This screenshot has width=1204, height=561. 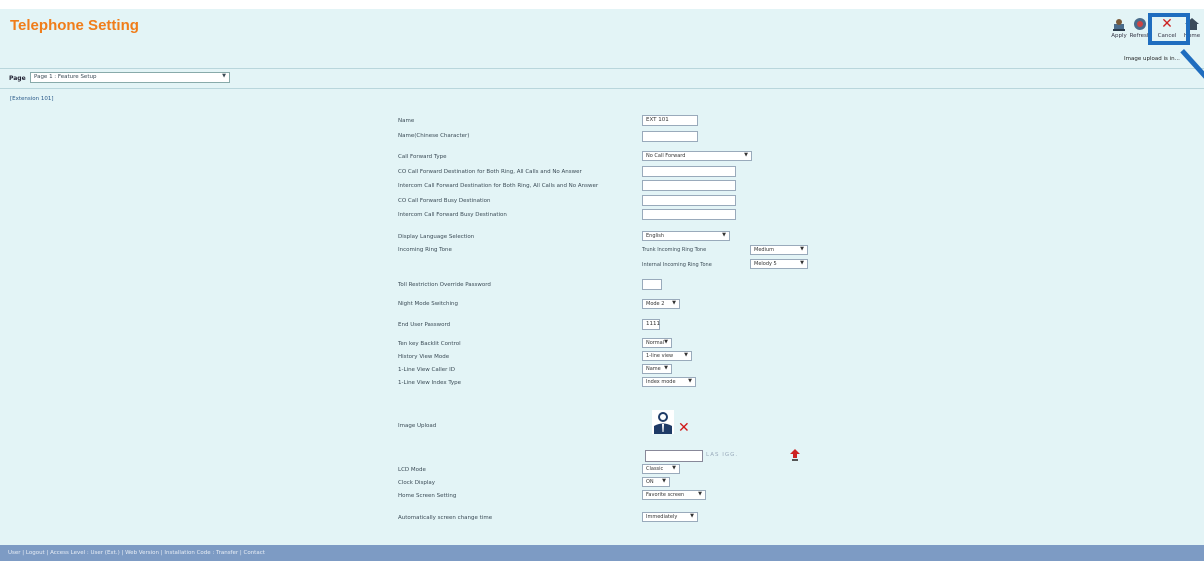 I want to click on history-view-value: 1-line view, so click(x=660, y=356).